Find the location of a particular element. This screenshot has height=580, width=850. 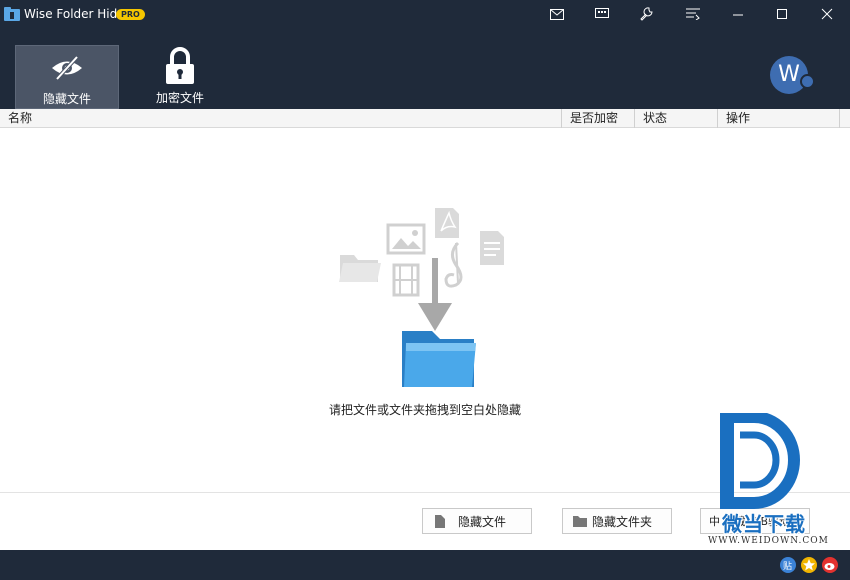

pro-badge: PRO is located at coordinates (130, 14).